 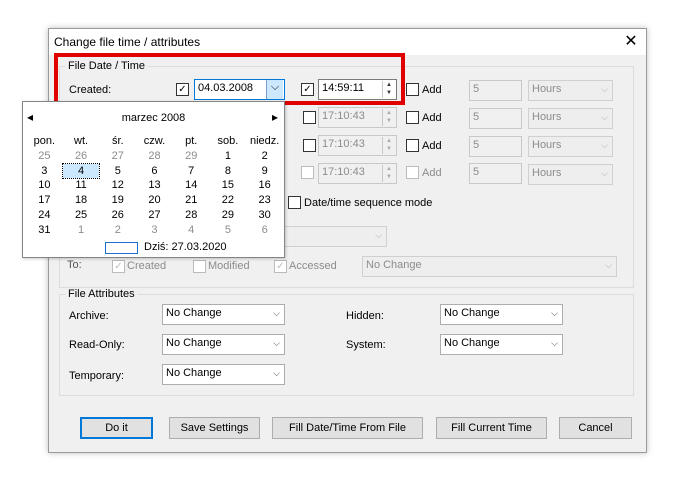 What do you see at coordinates (116, 428) in the screenshot?
I see `do-it-button: Do it` at bounding box center [116, 428].